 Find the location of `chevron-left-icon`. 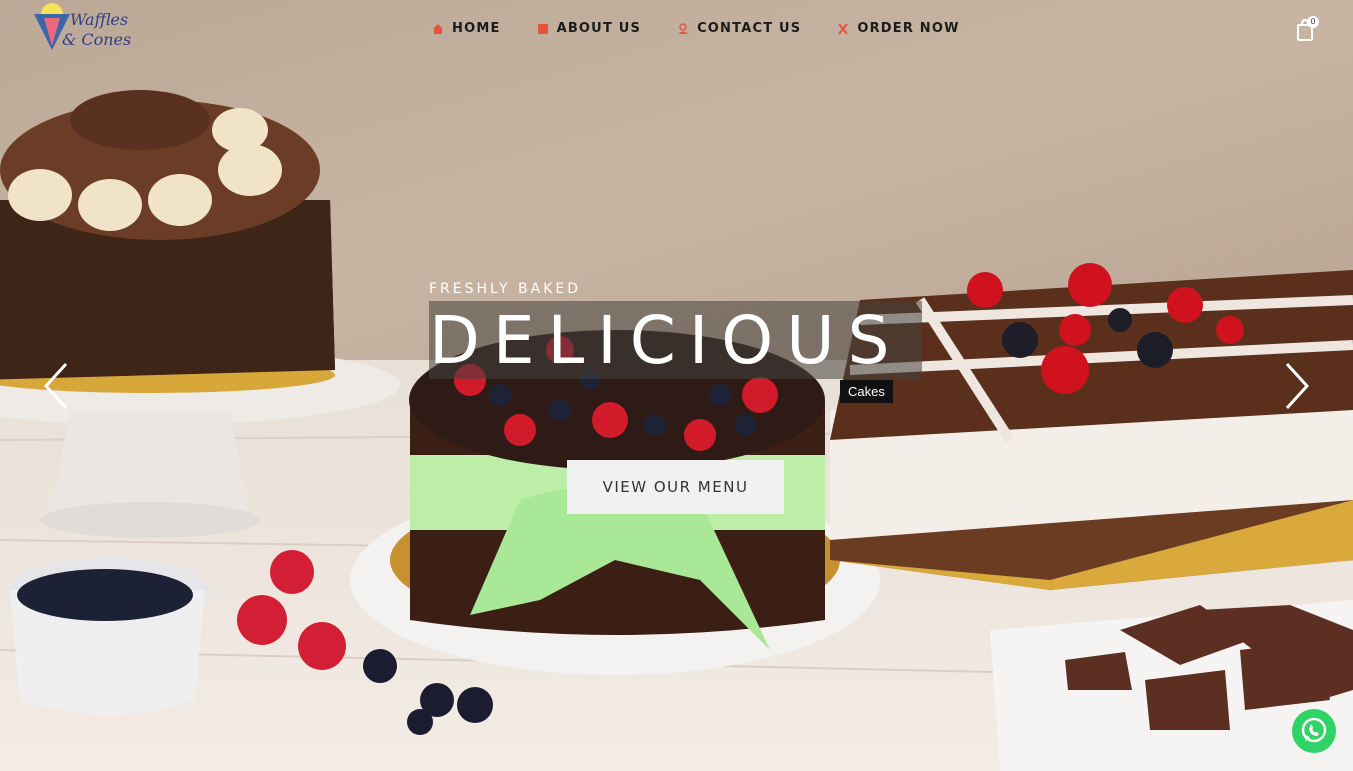

chevron-left-icon is located at coordinates (55, 386).